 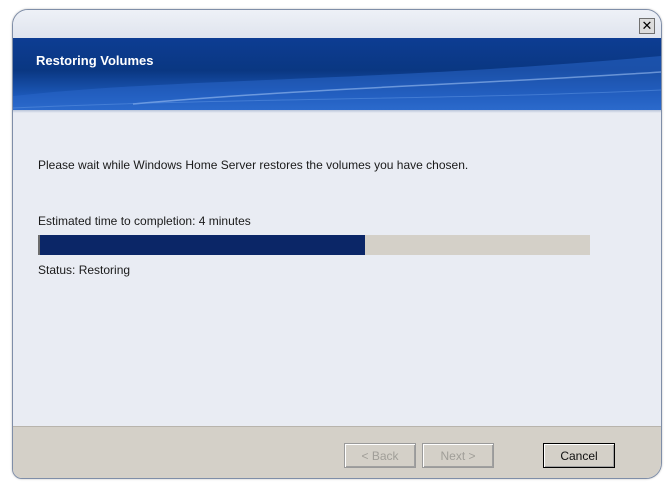 What do you see at coordinates (337, 452) in the screenshot?
I see `button-bar: < Back Next > Cancel` at bounding box center [337, 452].